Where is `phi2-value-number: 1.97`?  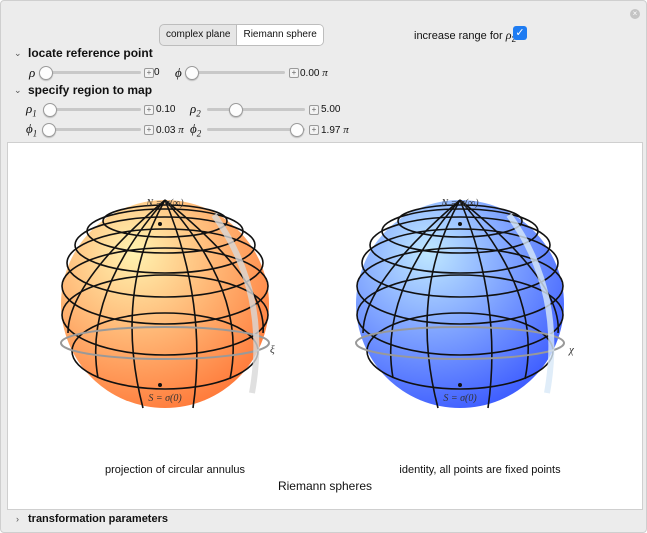
phi2-value-number: 1.97 is located at coordinates (331, 130).